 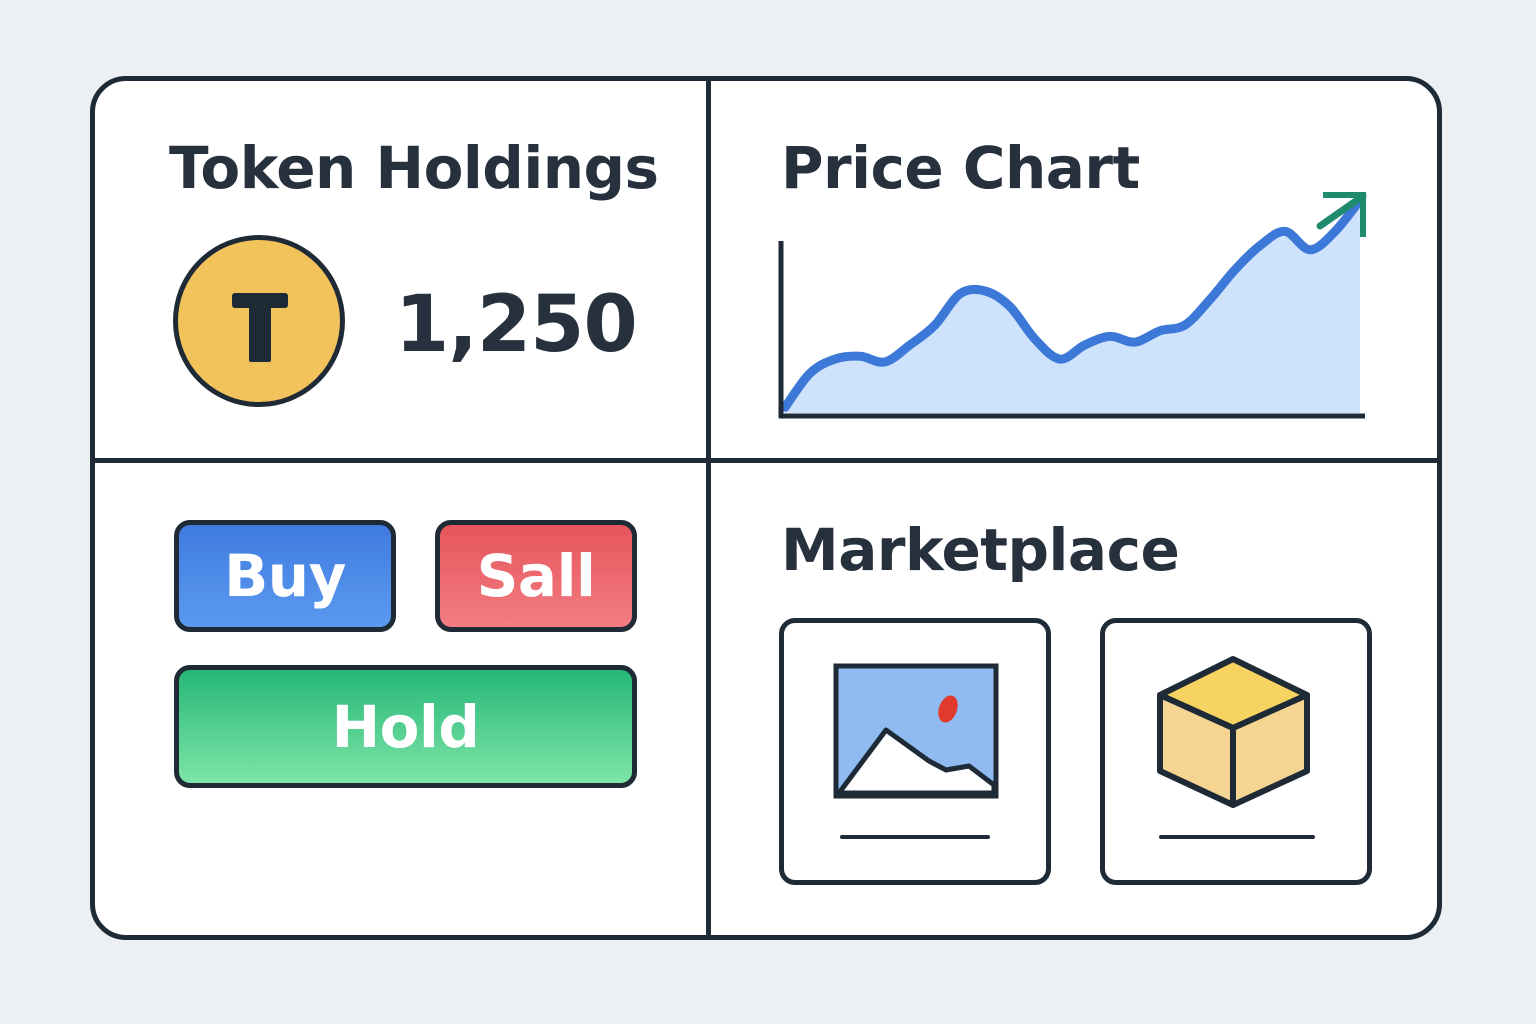 What do you see at coordinates (536, 576) in the screenshot?
I see `sell-button: Sall` at bounding box center [536, 576].